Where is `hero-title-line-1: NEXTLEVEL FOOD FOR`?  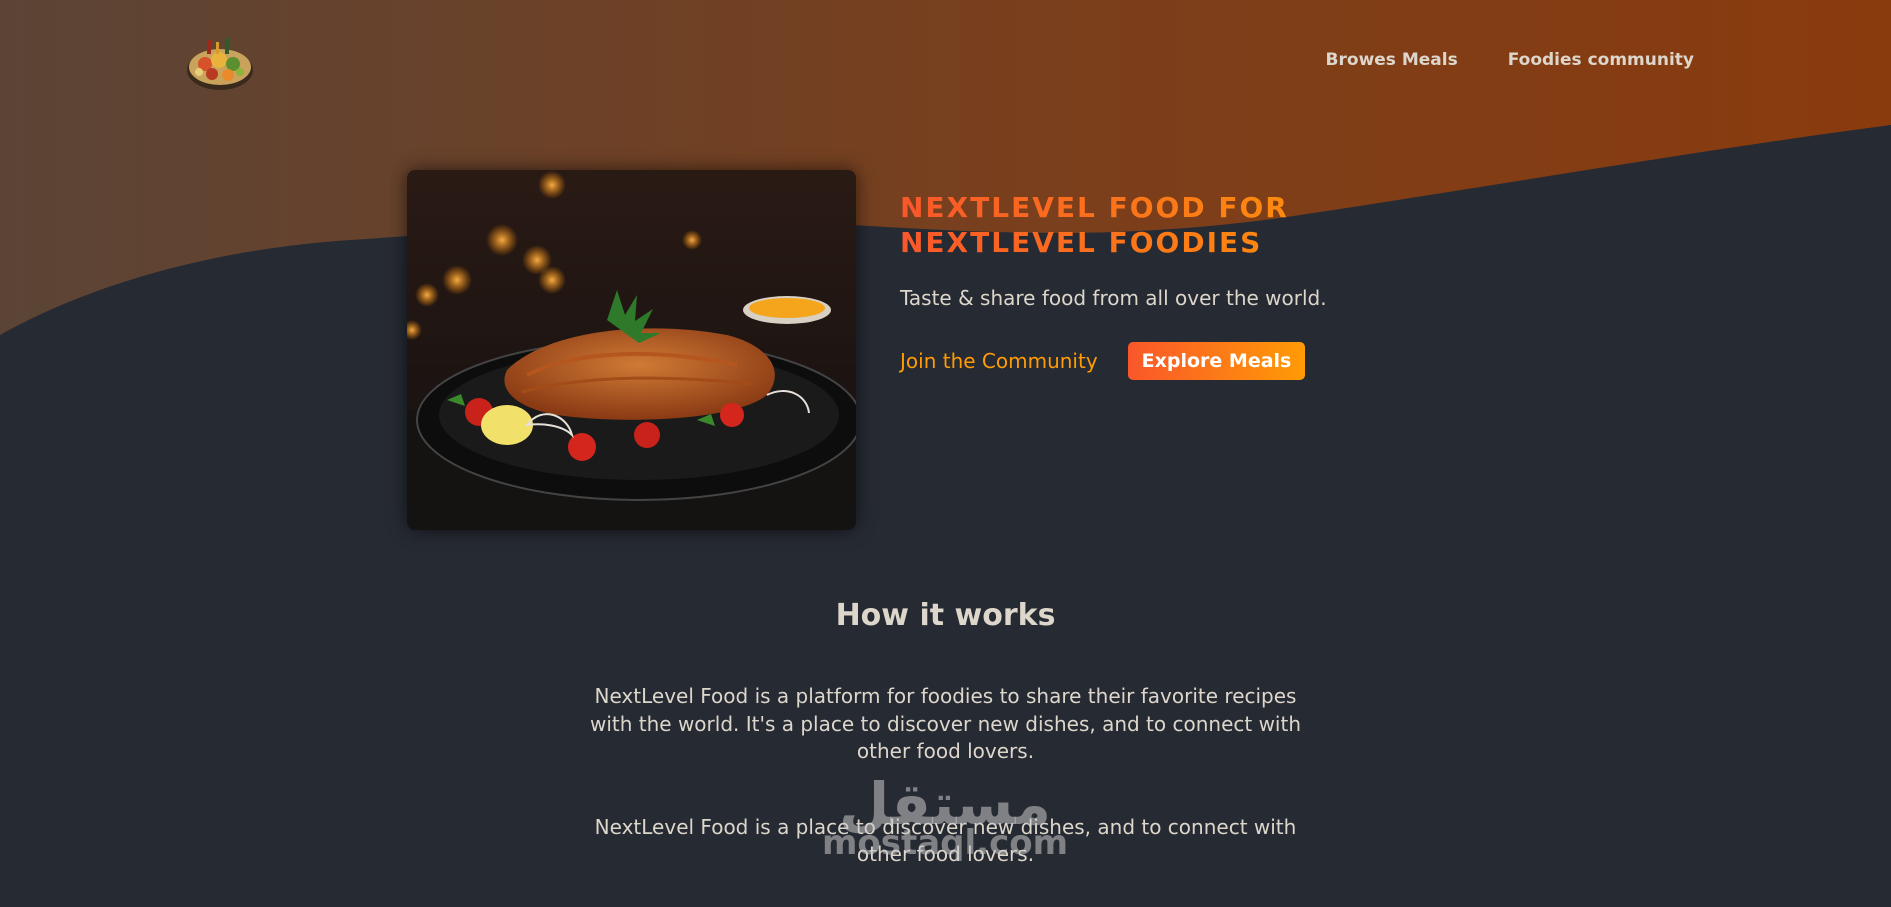 hero-title-line-1: NEXTLEVEL FOOD FOR is located at coordinates (1094, 207).